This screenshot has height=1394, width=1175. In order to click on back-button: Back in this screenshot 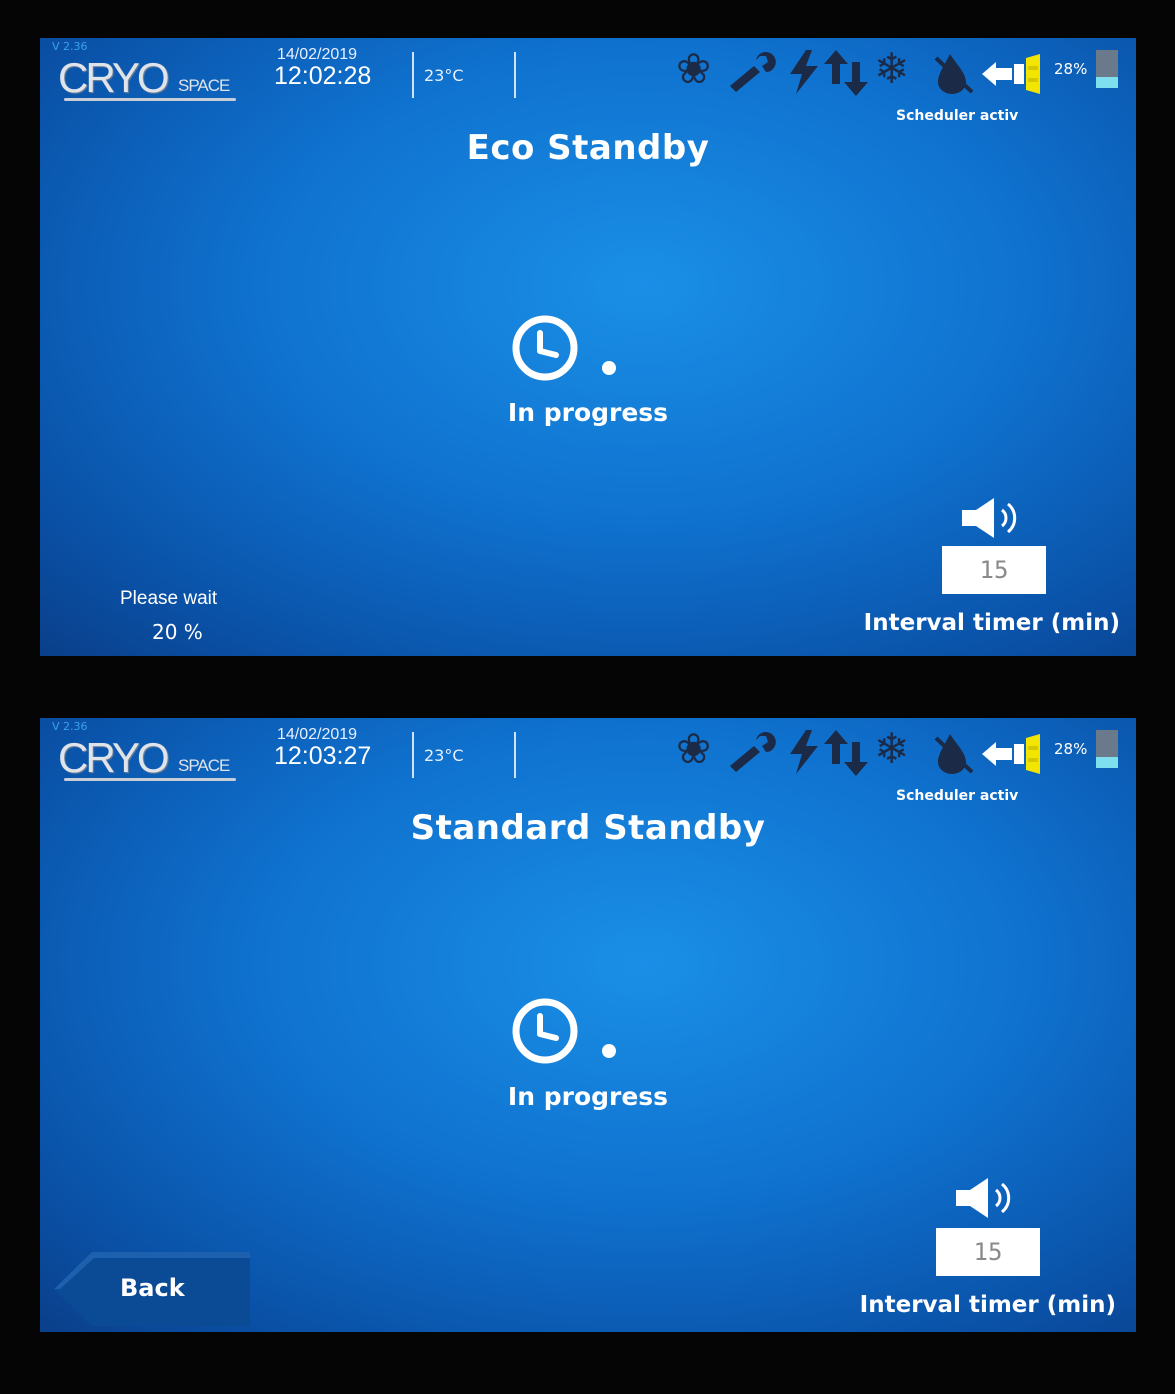, I will do `click(152, 1289)`.